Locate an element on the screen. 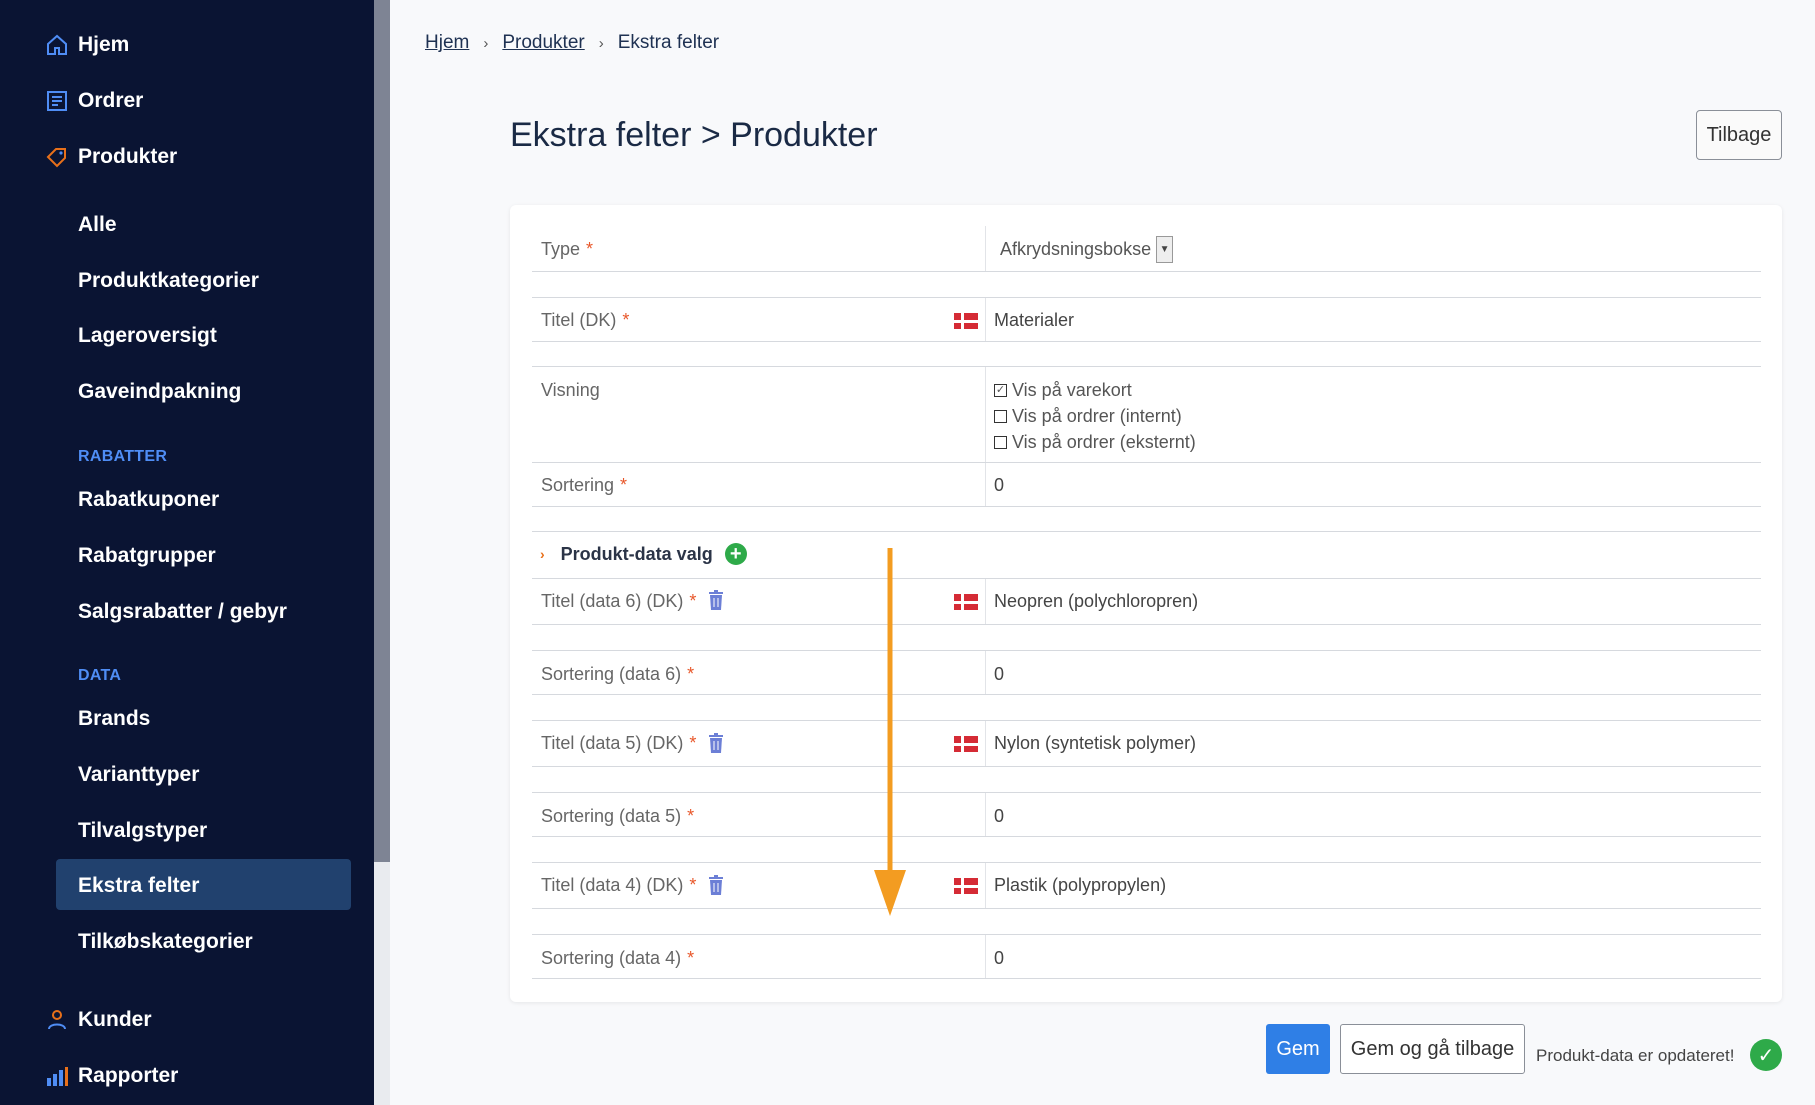 The width and height of the screenshot is (1815, 1105). data5-title-input: Nylon (syntetisk polymer) is located at coordinates (1095, 743).